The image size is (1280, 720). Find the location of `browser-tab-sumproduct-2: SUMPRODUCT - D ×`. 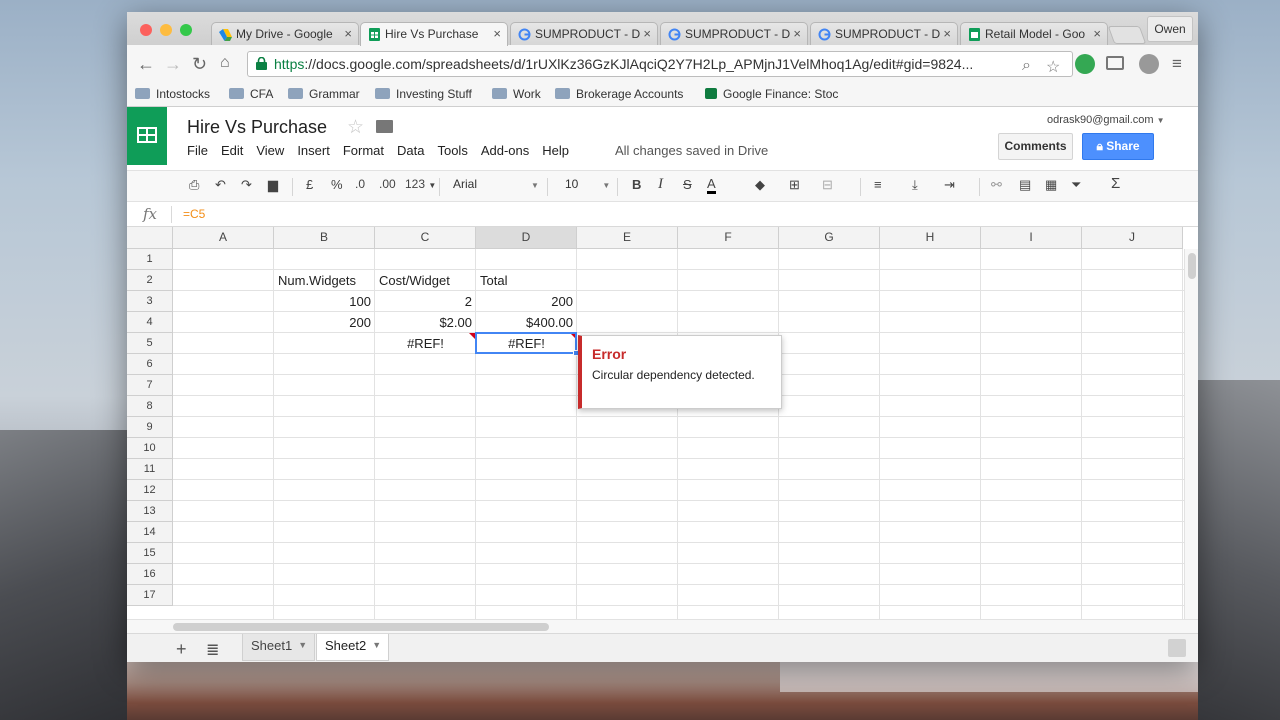

browser-tab-sumproduct-2: SUMPRODUCT - D × is located at coordinates (734, 34).